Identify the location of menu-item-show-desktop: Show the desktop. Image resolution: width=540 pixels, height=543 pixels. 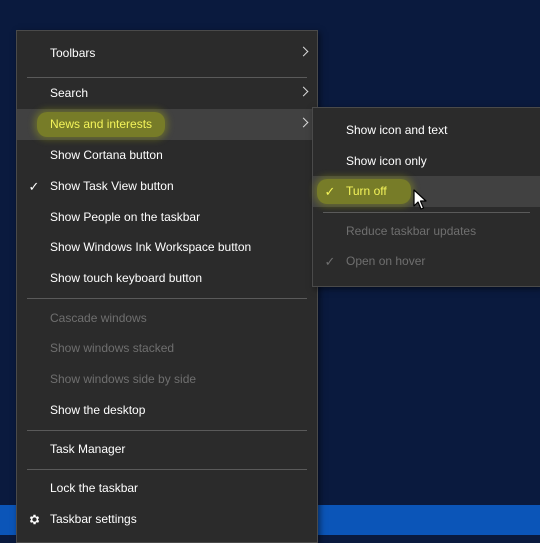
(167, 410).